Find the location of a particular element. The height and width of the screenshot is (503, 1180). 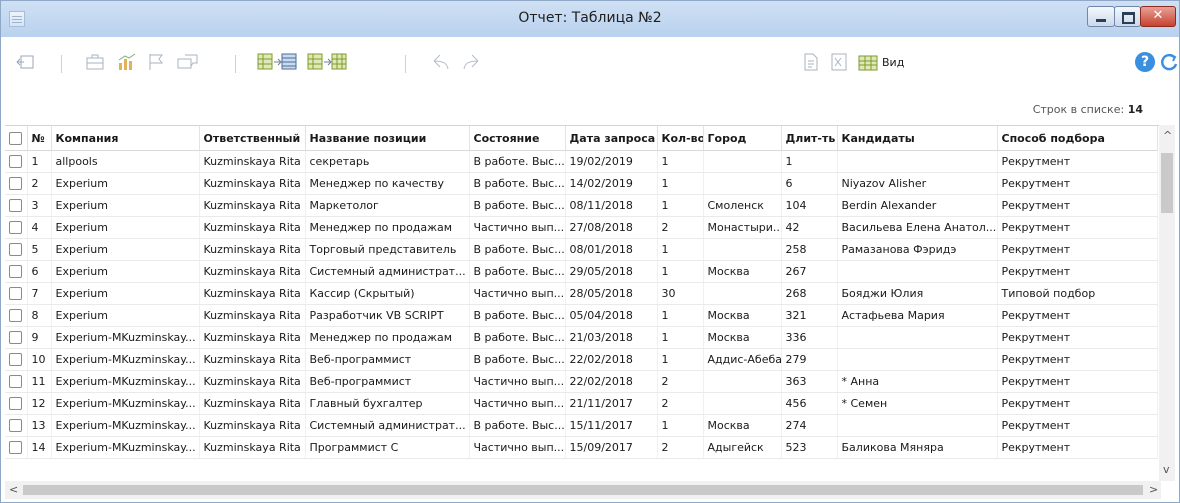

refresh-button is located at coordinates (1169, 62).